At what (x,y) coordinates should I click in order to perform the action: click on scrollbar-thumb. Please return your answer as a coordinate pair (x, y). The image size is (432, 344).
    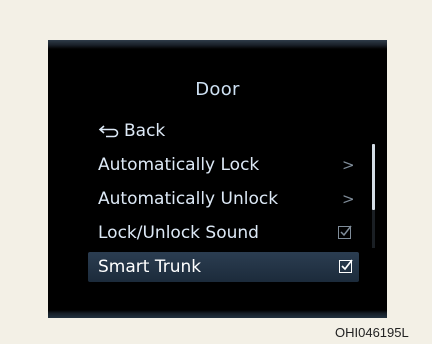
    Looking at the image, I should click on (373, 177).